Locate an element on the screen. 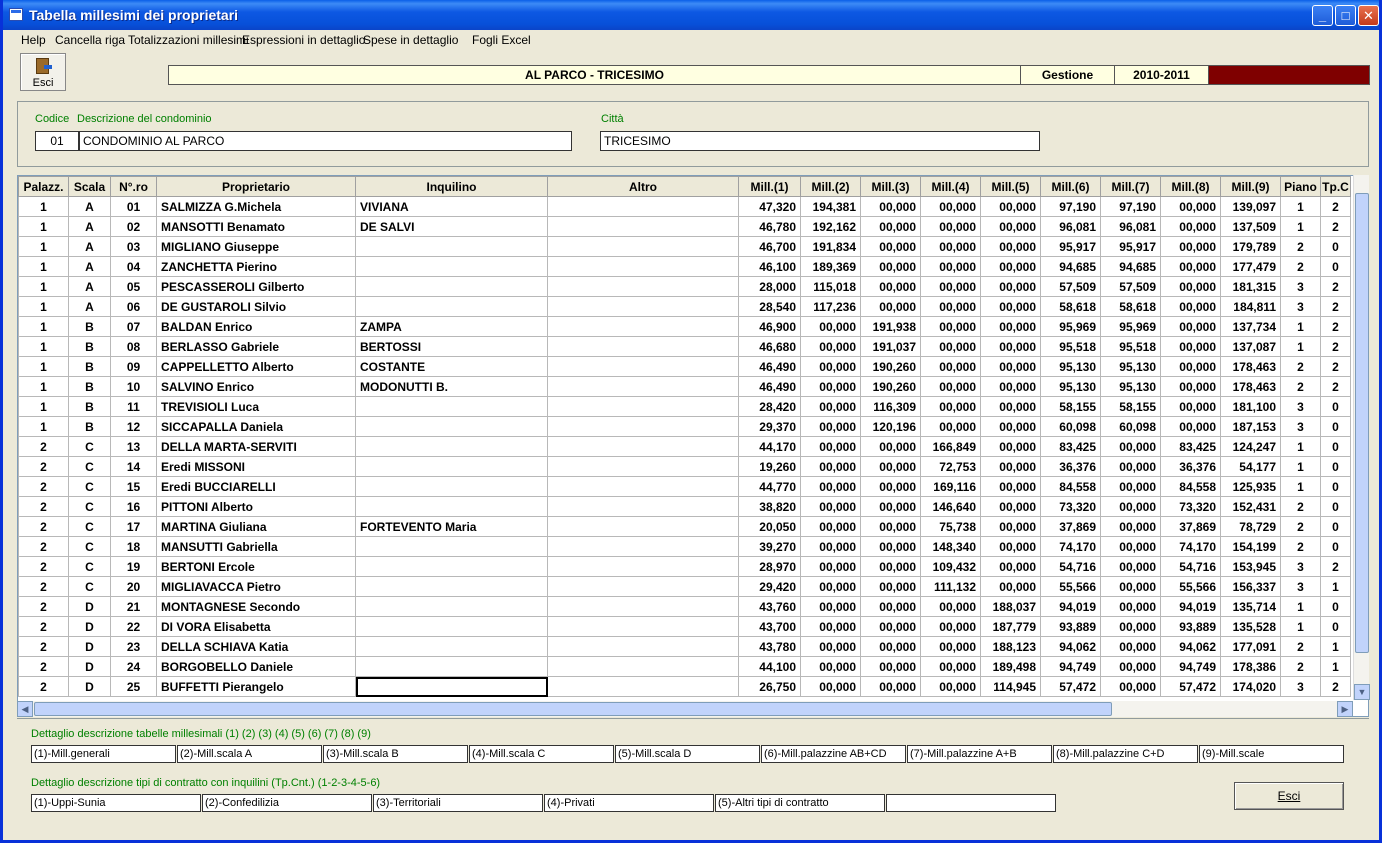  table-cell: 08 is located at coordinates (133, 346).